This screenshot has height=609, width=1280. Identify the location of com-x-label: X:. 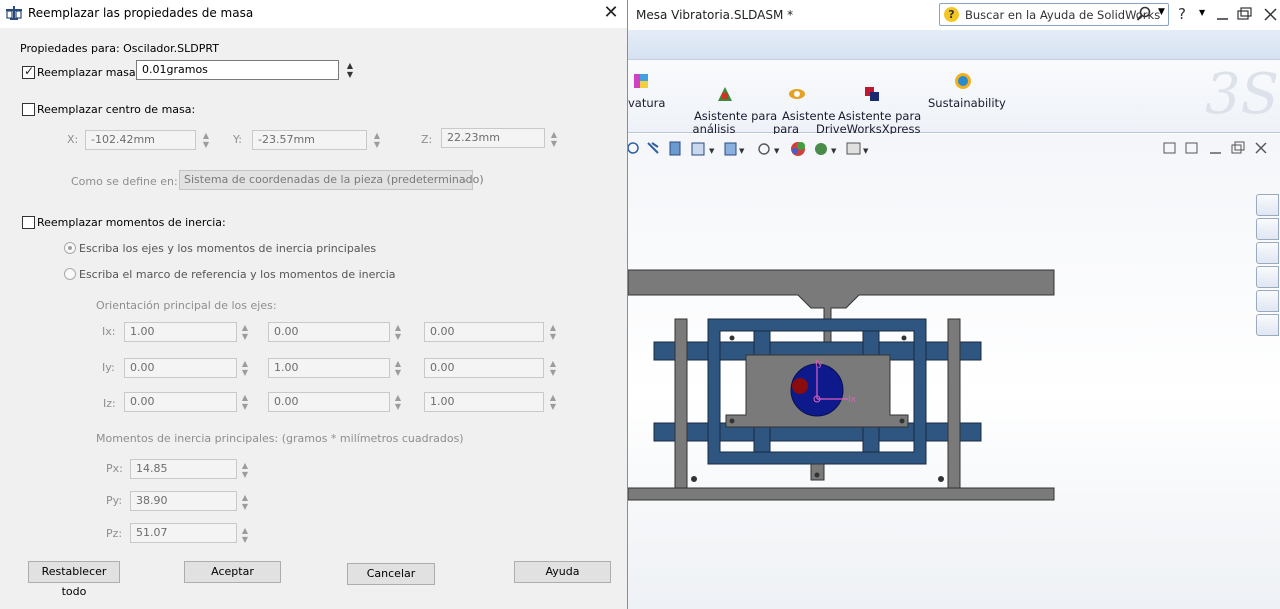
(73, 139).